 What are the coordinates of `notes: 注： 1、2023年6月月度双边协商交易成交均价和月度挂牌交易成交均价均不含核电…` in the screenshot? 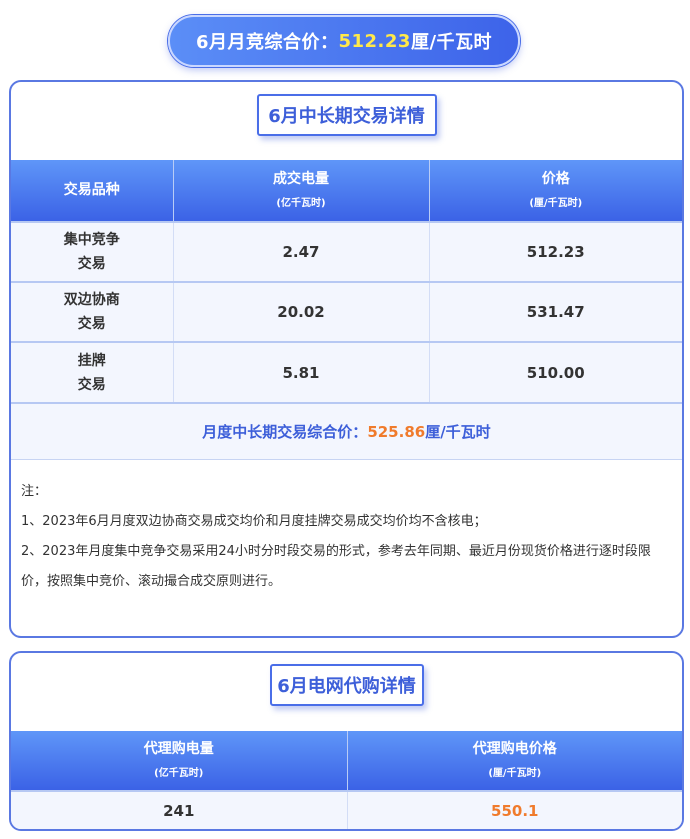 It's located at (348, 537).